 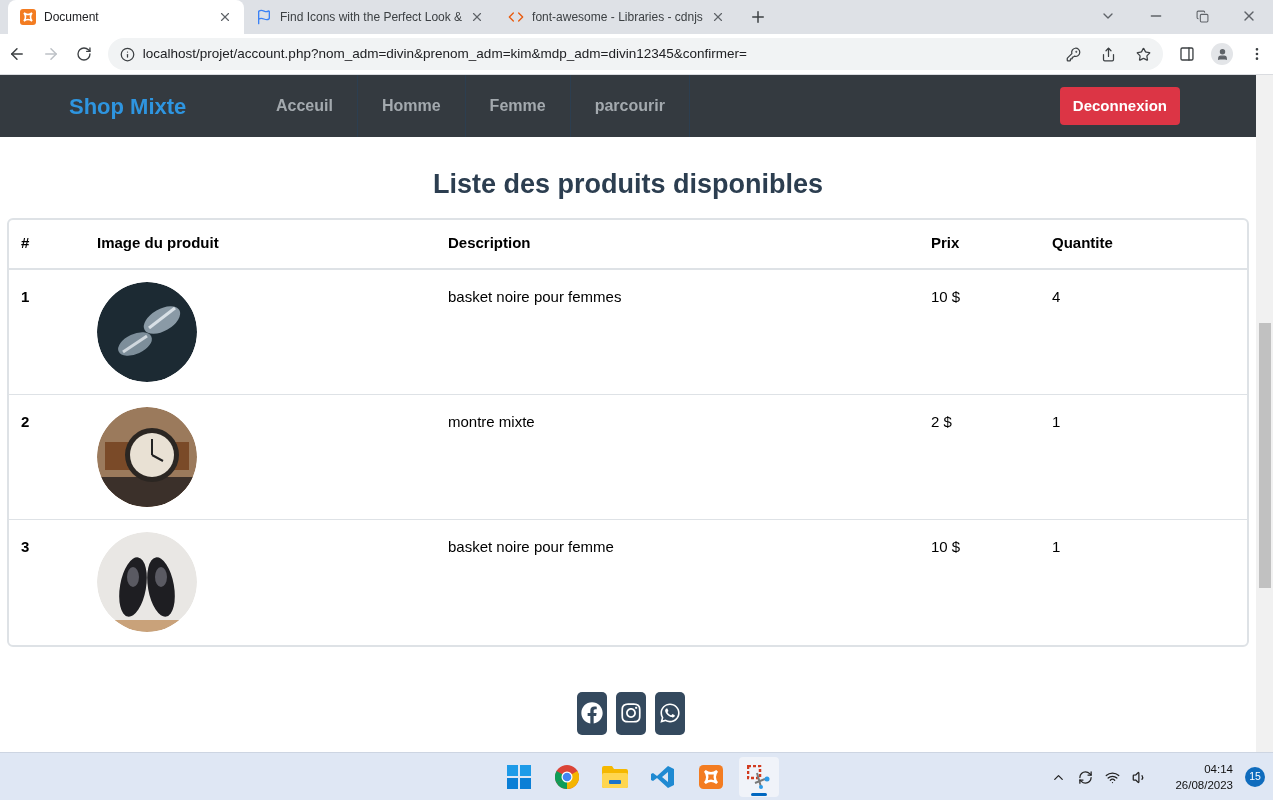 What do you see at coordinates (489, 243) in the screenshot?
I see `column-header: Description` at bounding box center [489, 243].